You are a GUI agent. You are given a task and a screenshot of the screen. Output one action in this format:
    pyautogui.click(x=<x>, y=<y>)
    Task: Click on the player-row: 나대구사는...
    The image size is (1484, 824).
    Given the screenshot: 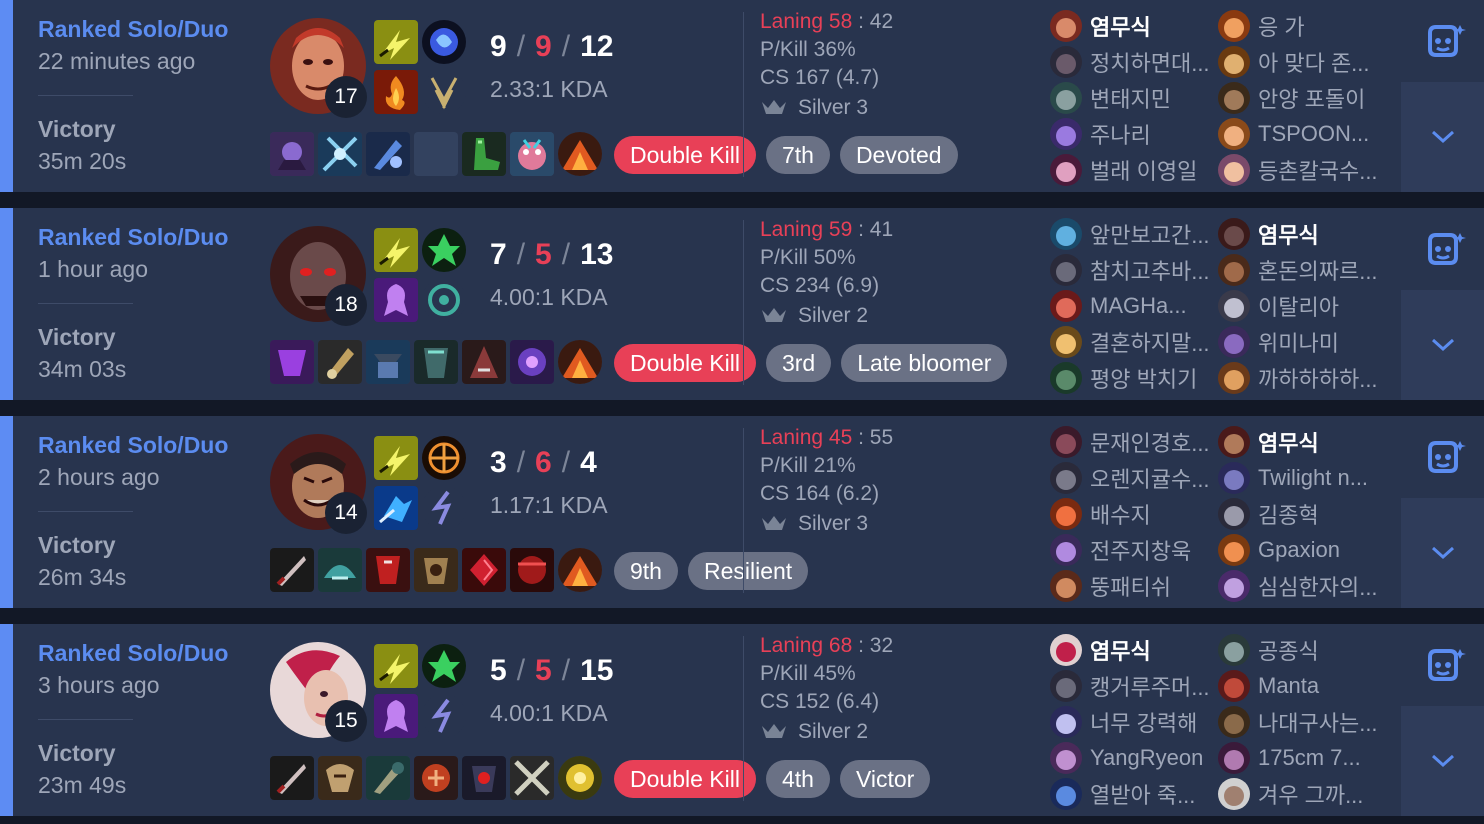 What is the action you would take?
    pyautogui.click(x=1303, y=722)
    